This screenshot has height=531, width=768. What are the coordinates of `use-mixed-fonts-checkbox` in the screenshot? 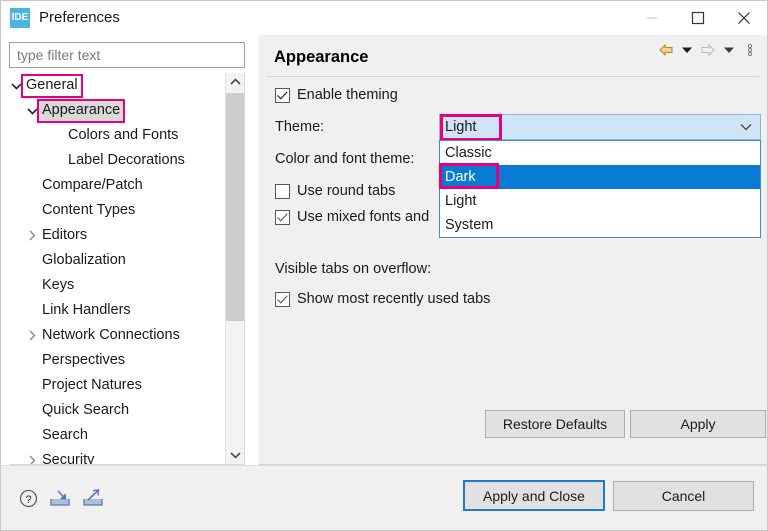 It's located at (282, 217).